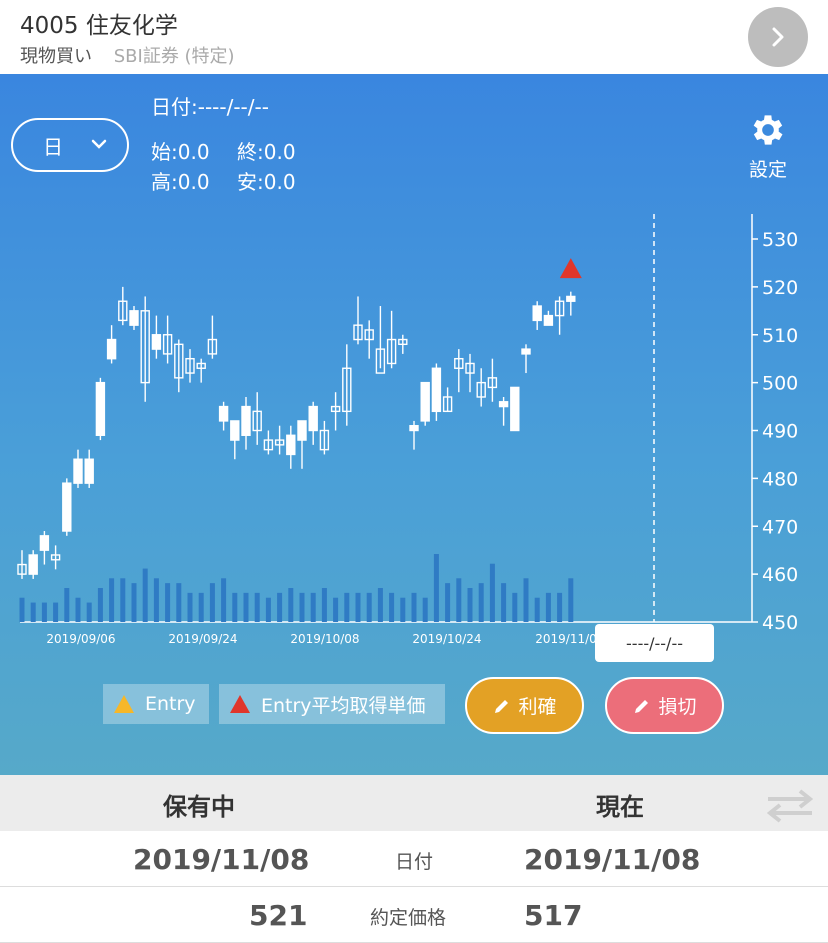 This screenshot has height=943, width=828. Describe the element at coordinates (408, 918) in the screenshot. I see `row-label: 約定価格` at that location.